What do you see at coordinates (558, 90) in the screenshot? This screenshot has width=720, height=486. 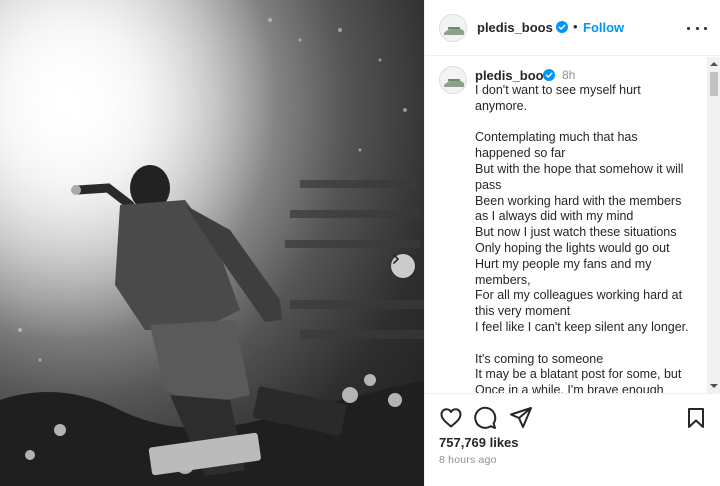 I see `caption-line: I don't want to see myself hurt` at bounding box center [558, 90].